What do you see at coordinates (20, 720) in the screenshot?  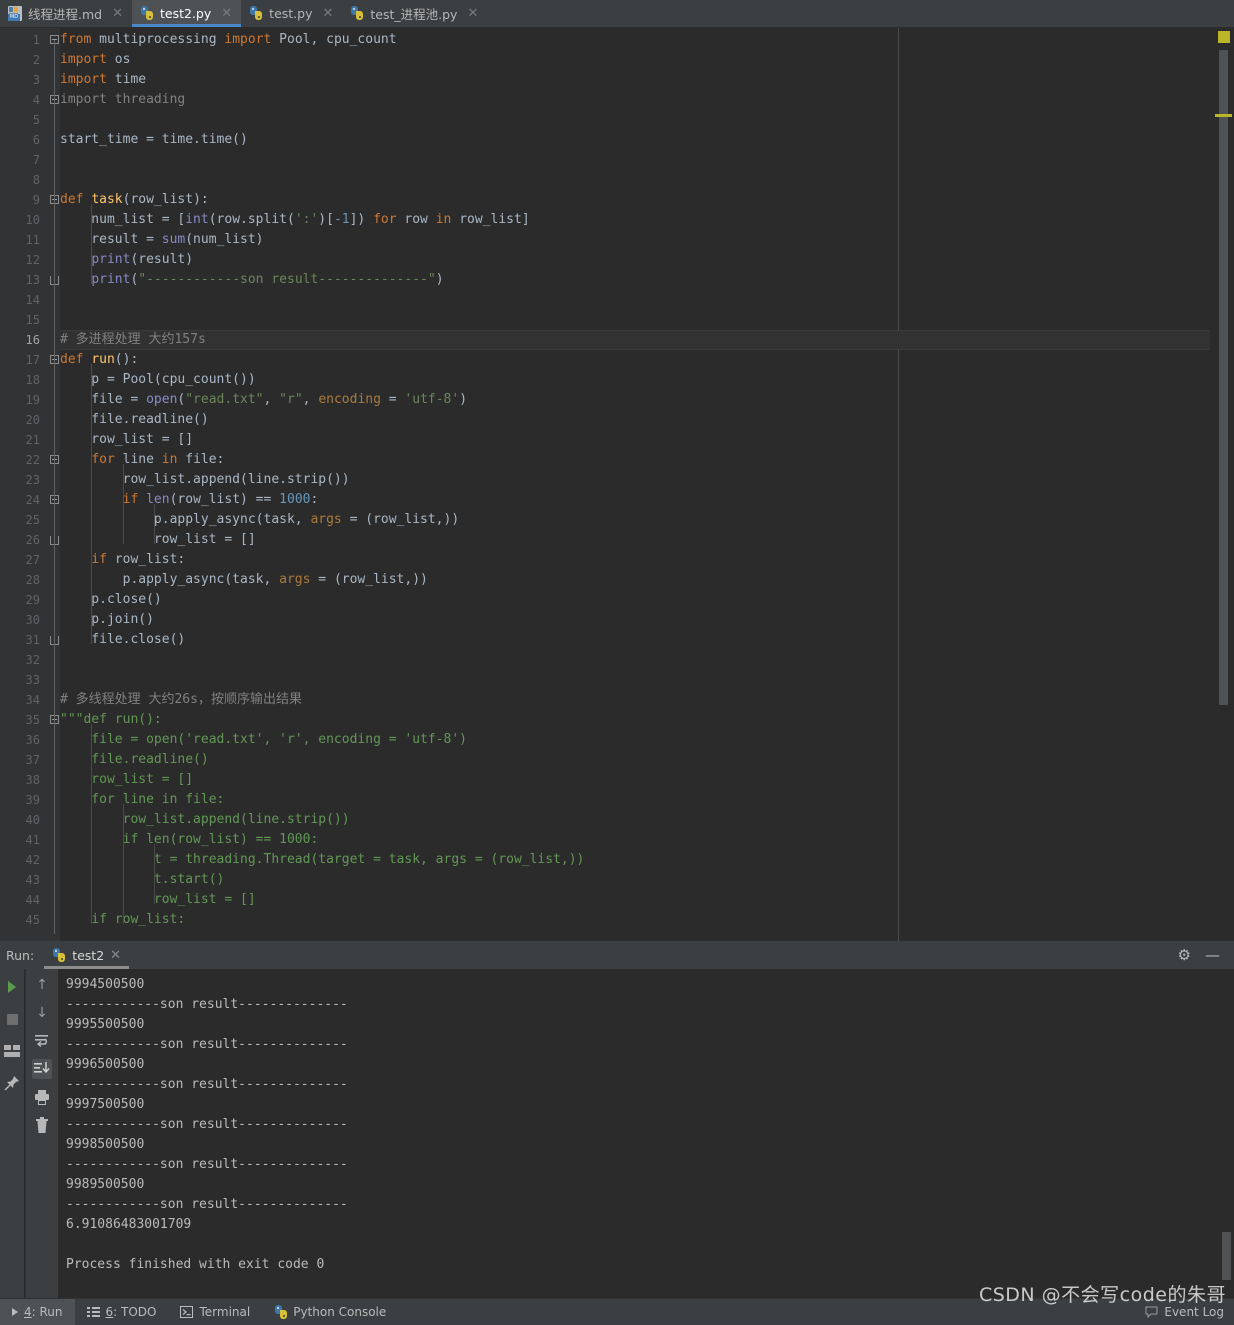 I see `line-number: 35` at bounding box center [20, 720].